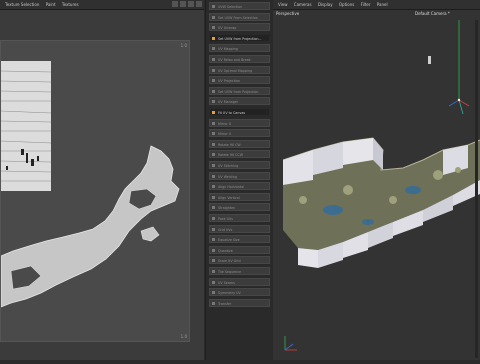 This screenshot has width=480, height=364. Describe the element at coordinates (229, 81) in the screenshot. I see `tool-button-label: UV Projection` at that location.